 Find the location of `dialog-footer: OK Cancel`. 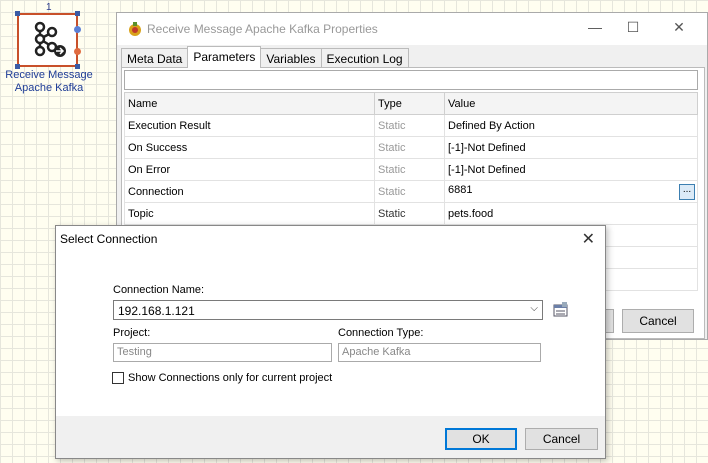

dialog-footer: OK Cancel is located at coordinates (330, 438).